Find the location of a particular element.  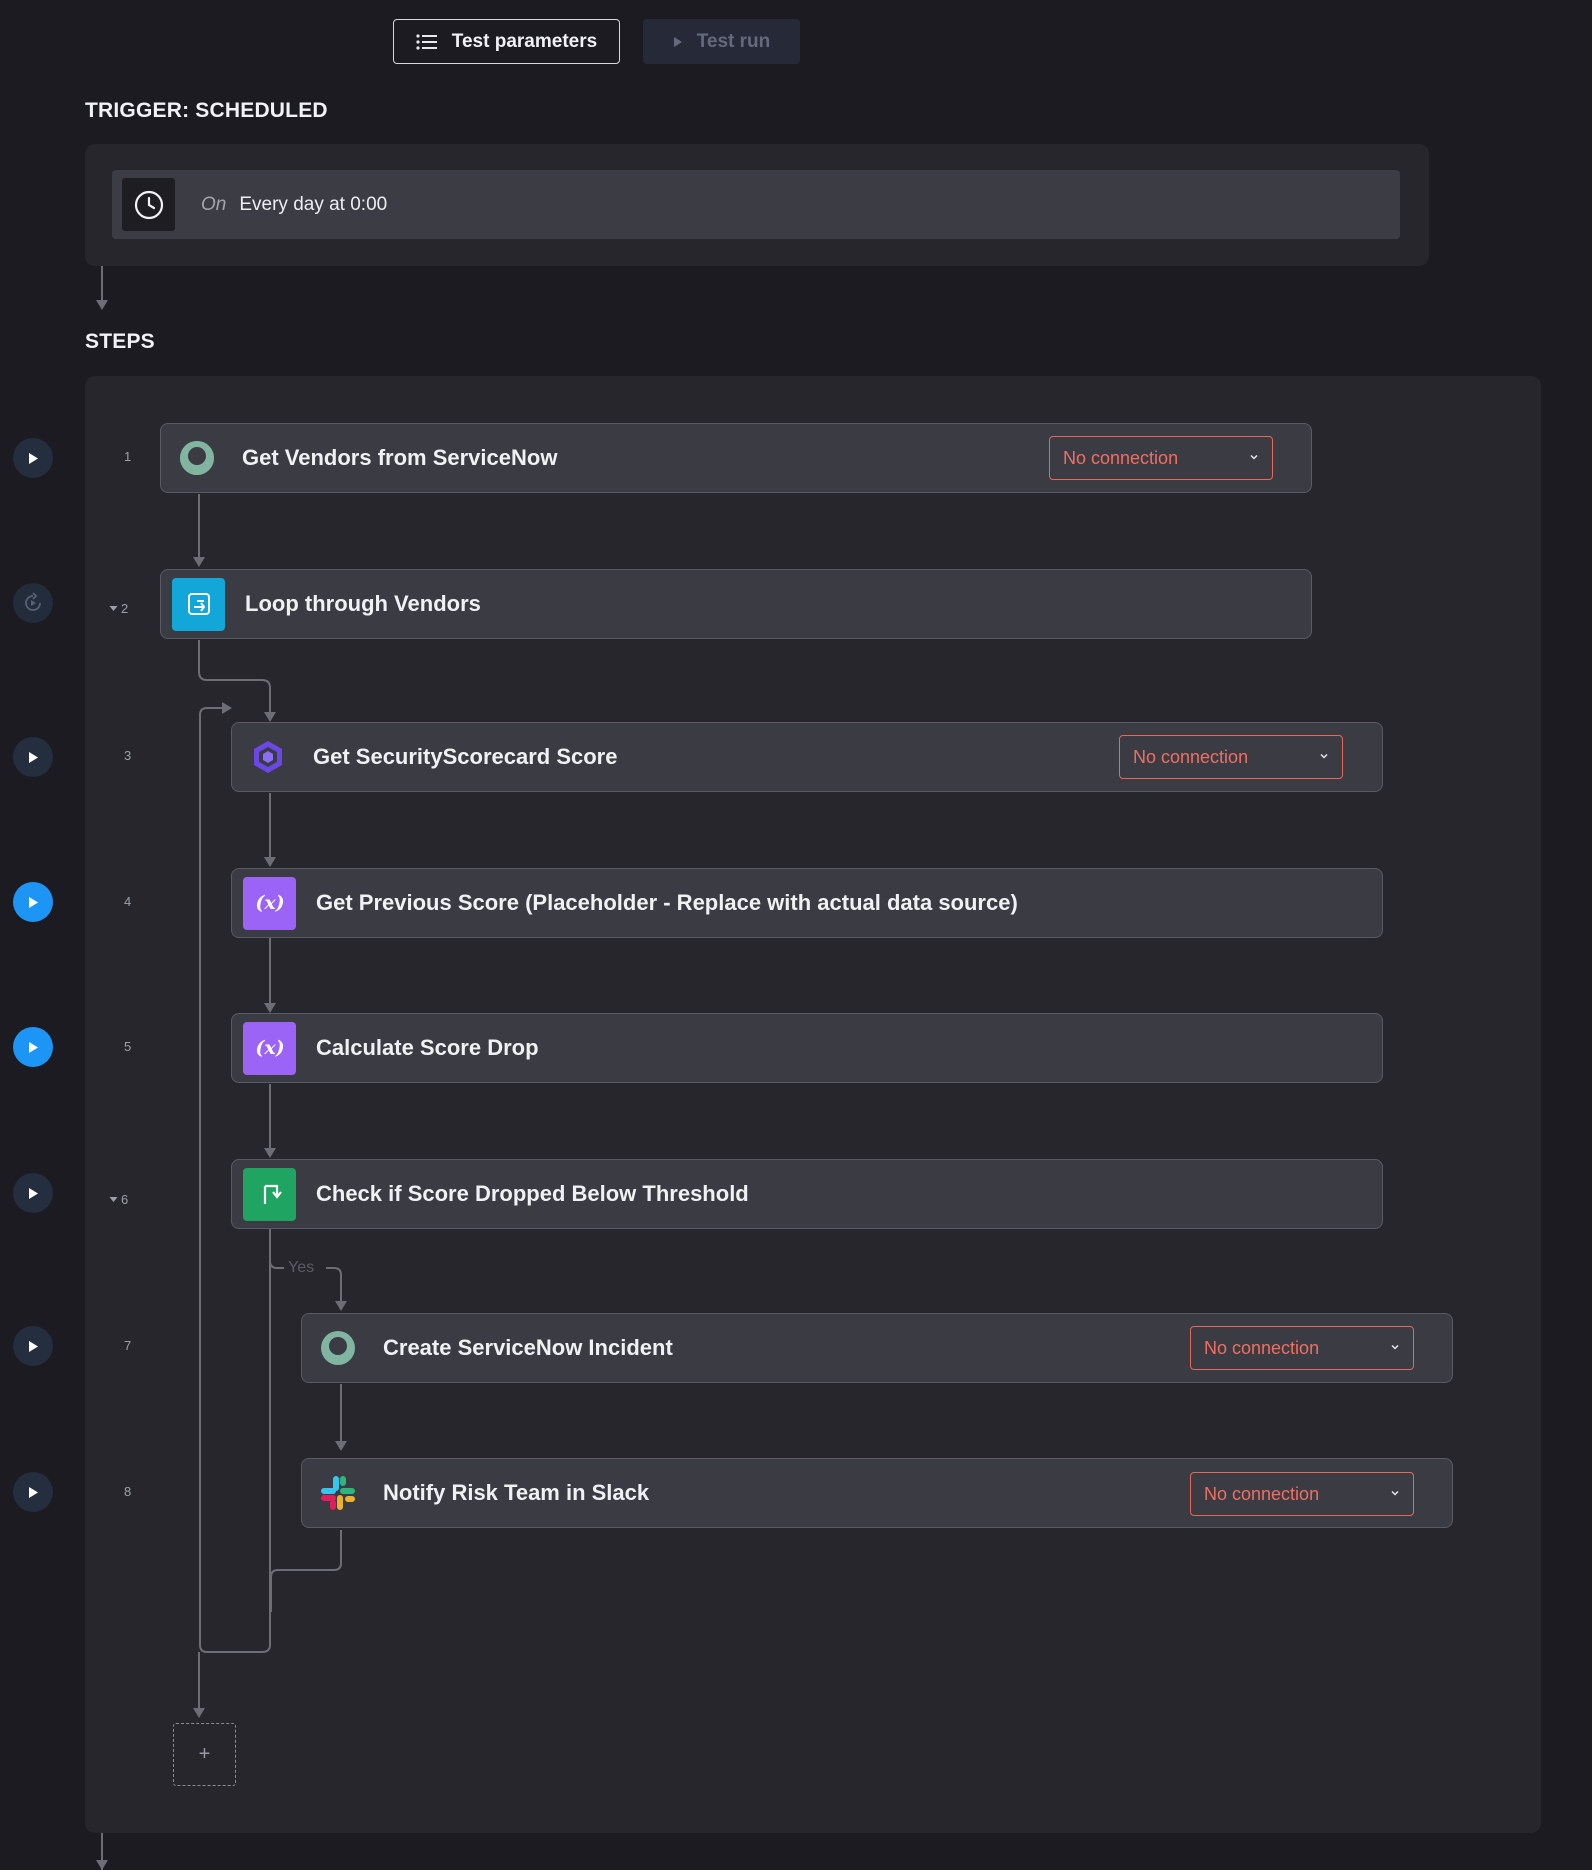

connection-select-step-7: No connection is located at coordinates (1302, 1348).